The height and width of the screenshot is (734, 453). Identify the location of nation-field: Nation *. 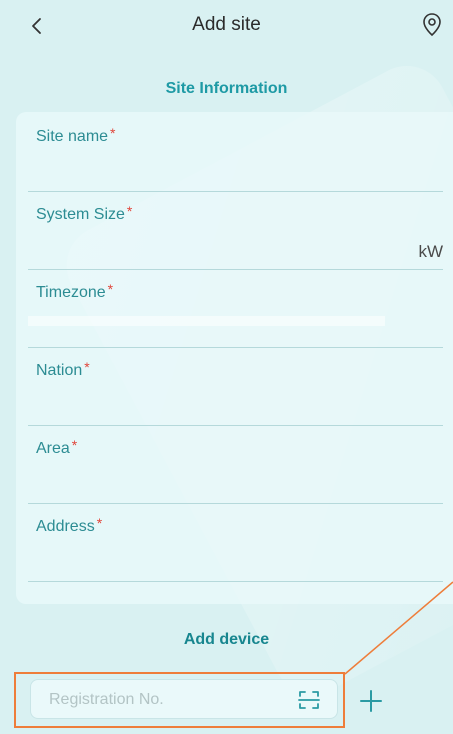
(240, 387).